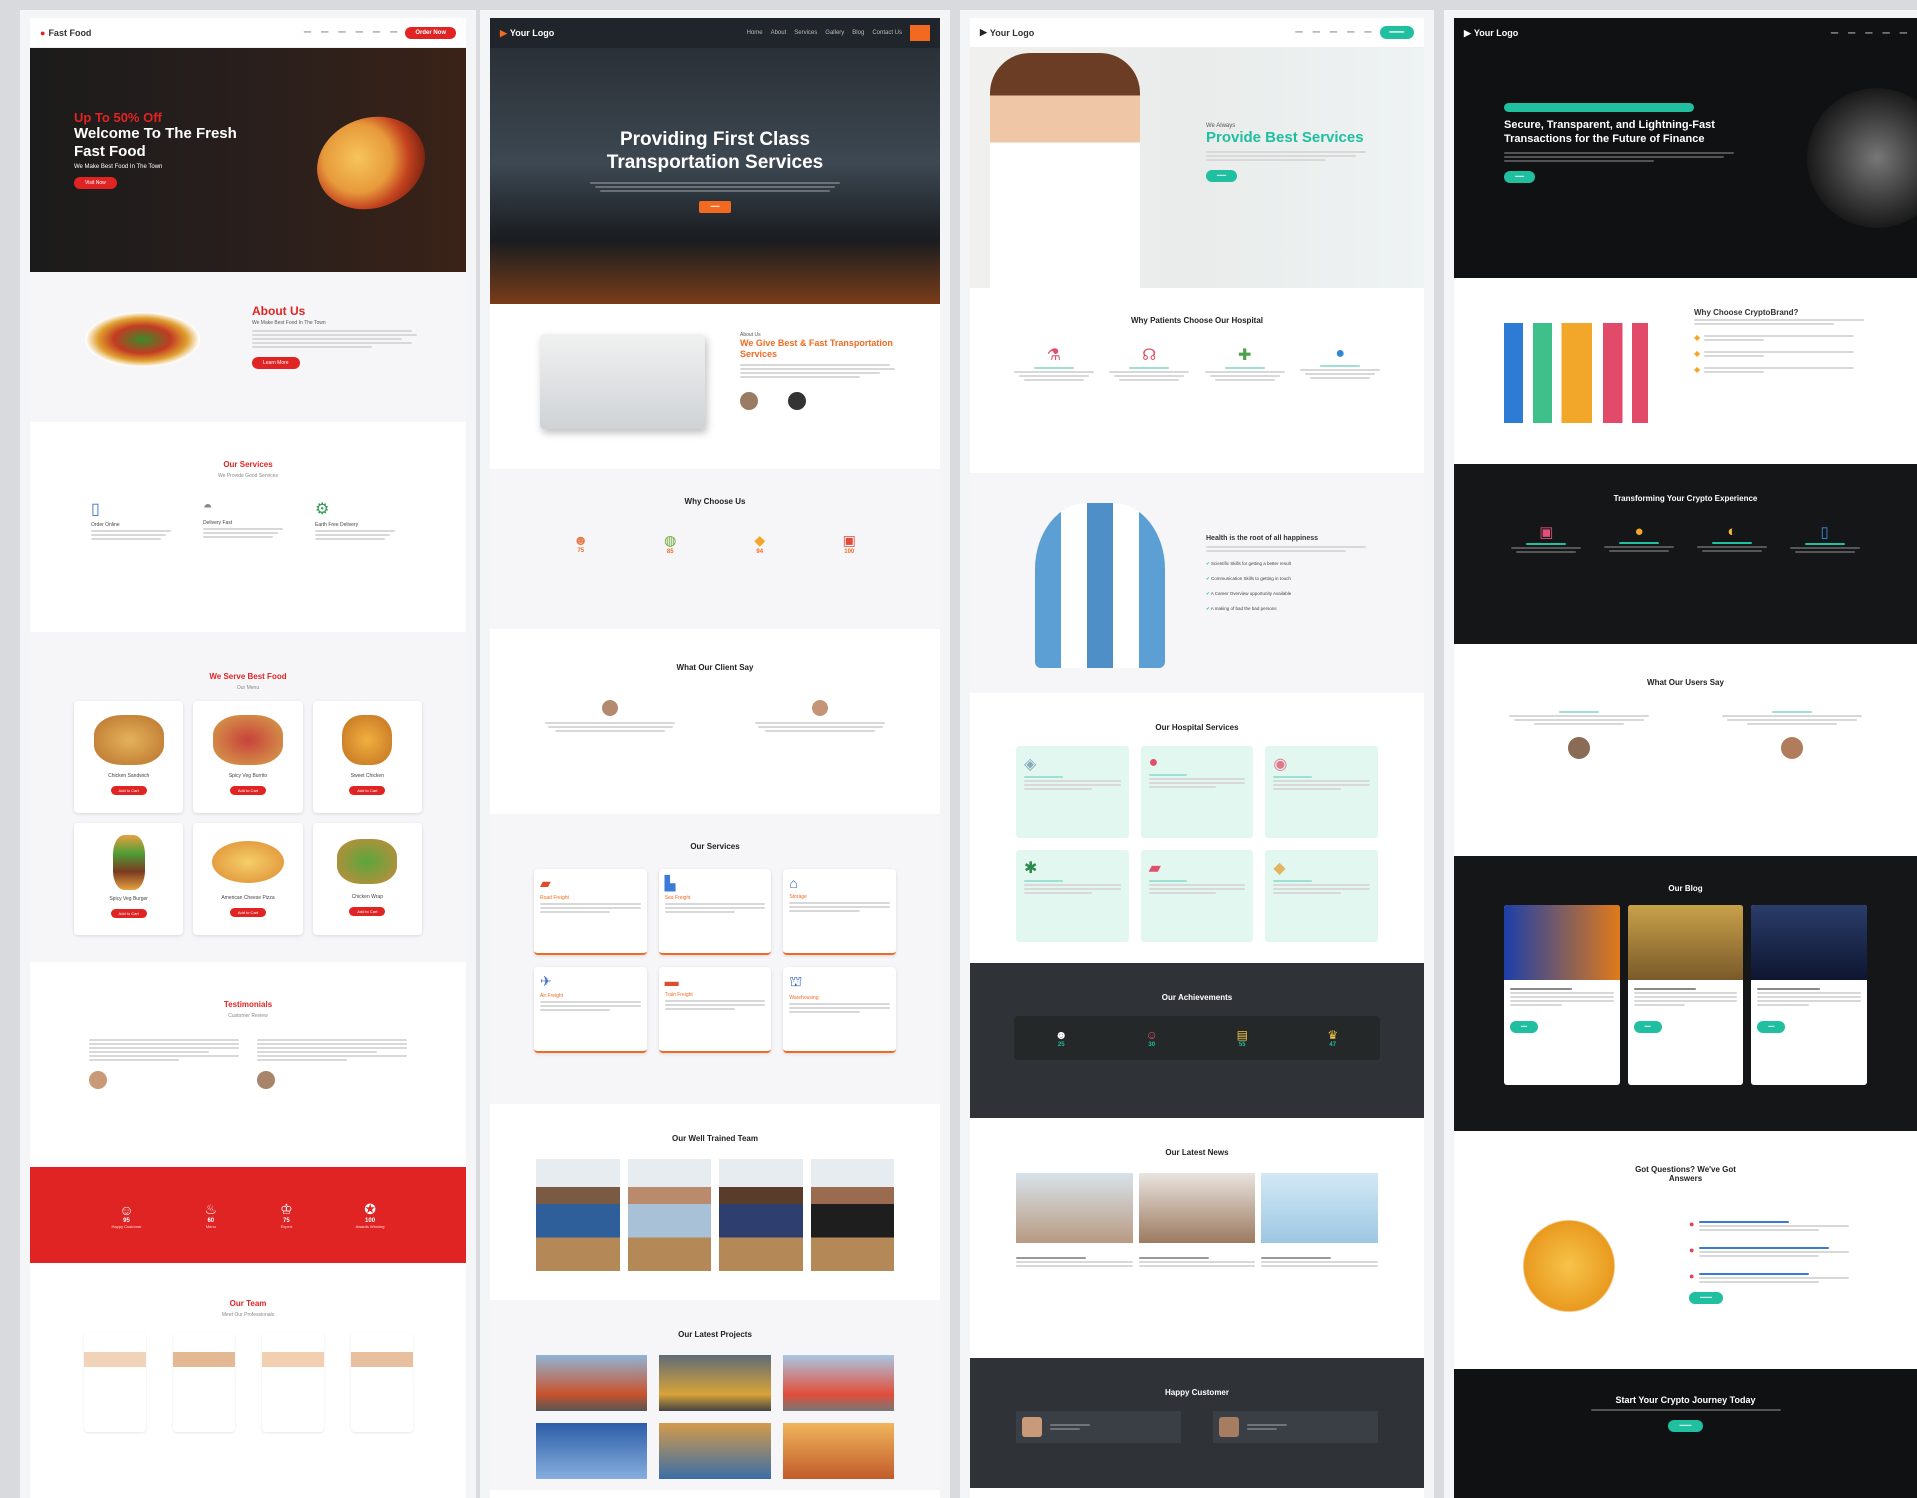 The width and height of the screenshot is (1917, 1498). I want to click on bolt-icon: ◆, so click(1697, 369).